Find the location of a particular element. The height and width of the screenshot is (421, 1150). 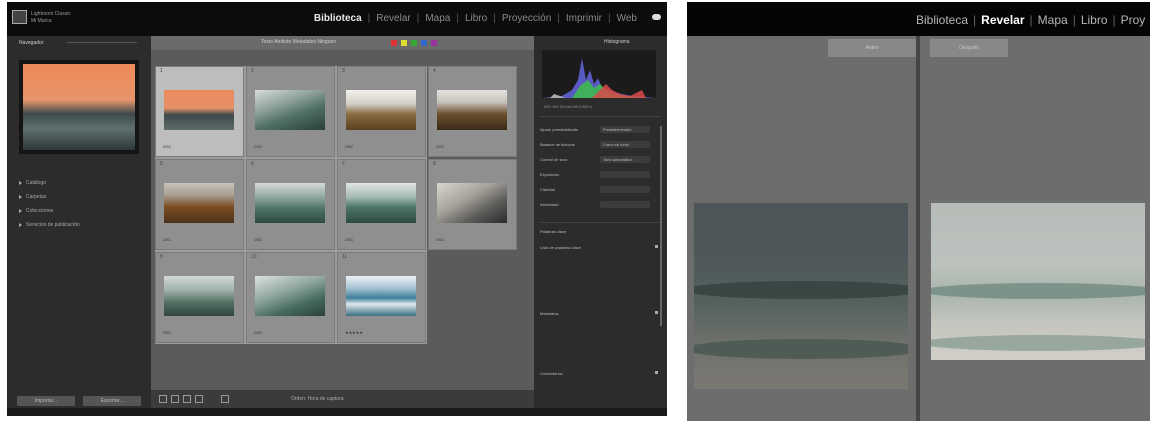

navigator-preview is located at coordinates (79, 107).